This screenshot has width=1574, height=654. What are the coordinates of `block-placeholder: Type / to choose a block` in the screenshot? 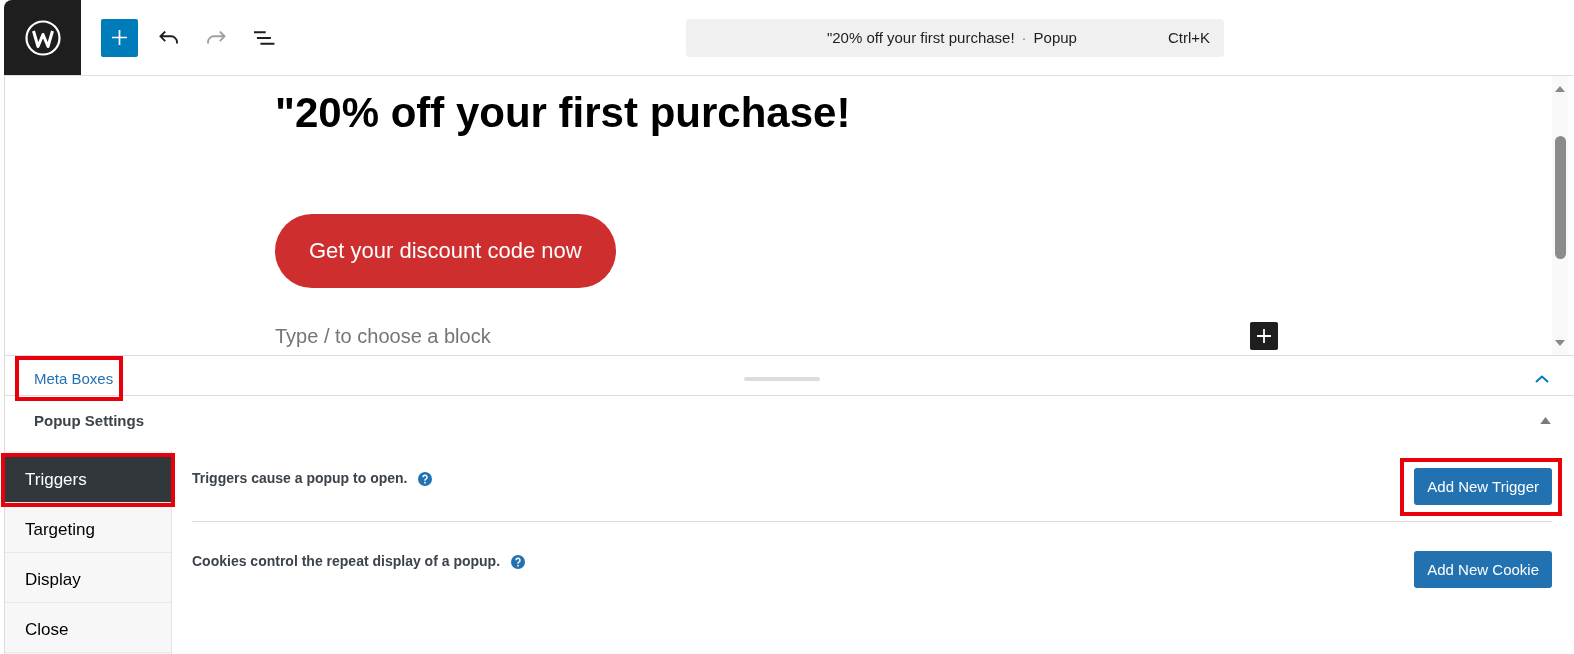 It's located at (383, 336).